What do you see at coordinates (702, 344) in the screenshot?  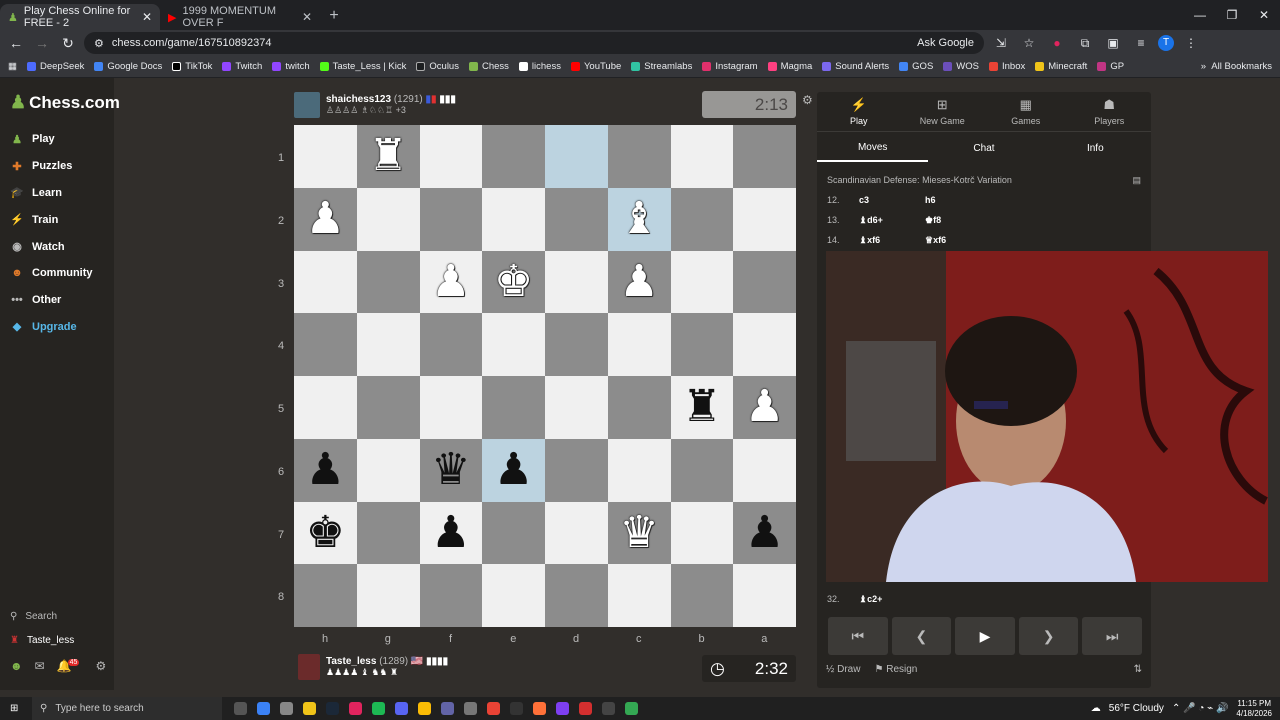 I see `square-b4` at bounding box center [702, 344].